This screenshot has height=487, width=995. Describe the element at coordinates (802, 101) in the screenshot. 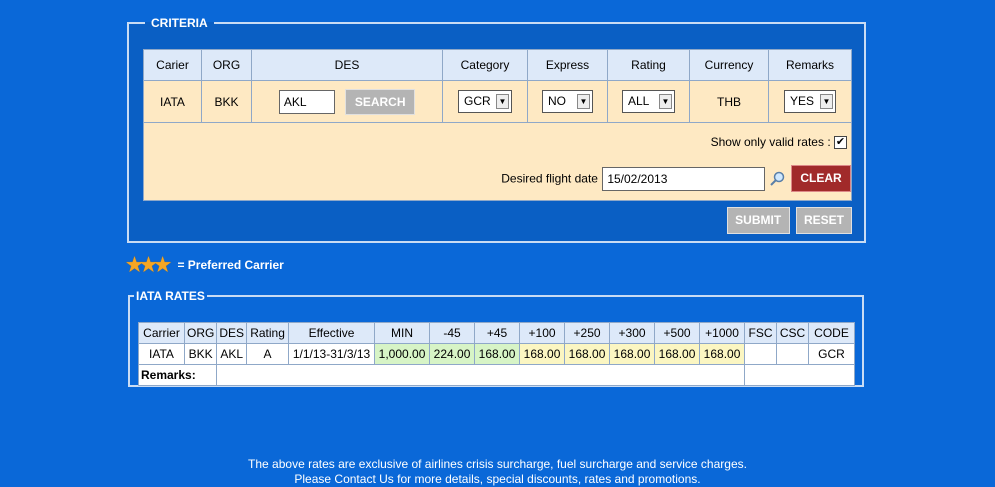

I see `remarks-value: YES` at that location.